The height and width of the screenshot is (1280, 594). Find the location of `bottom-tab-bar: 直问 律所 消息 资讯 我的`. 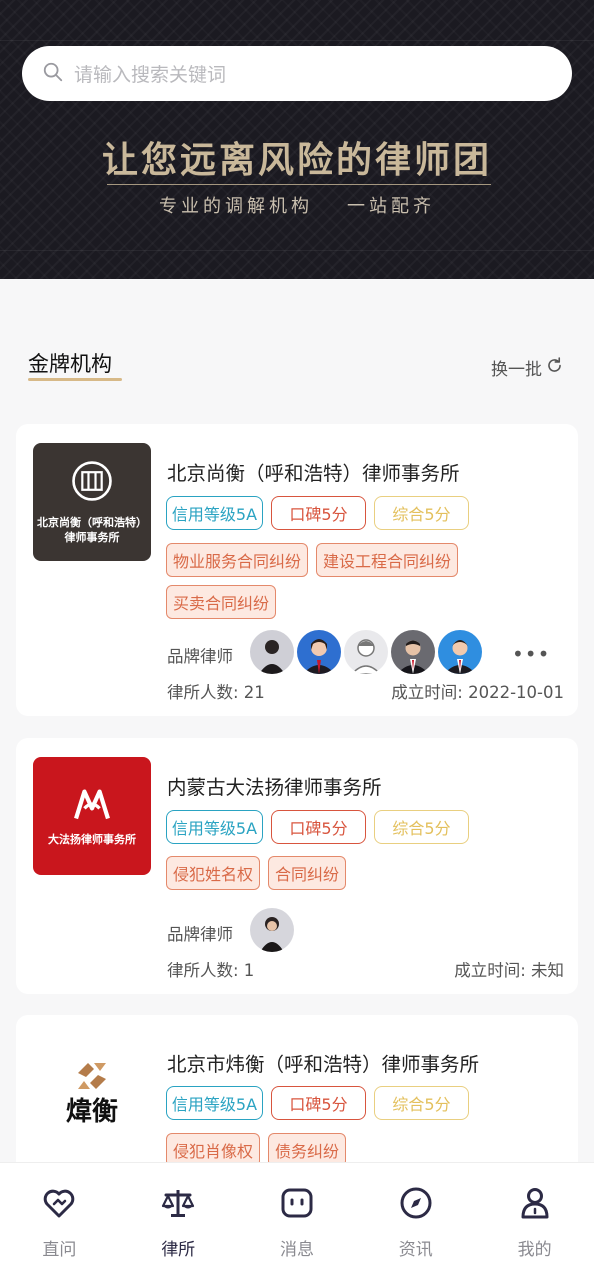

bottom-tab-bar: 直问 律所 消息 资讯 我的 is located at coordinates (297, 1221).